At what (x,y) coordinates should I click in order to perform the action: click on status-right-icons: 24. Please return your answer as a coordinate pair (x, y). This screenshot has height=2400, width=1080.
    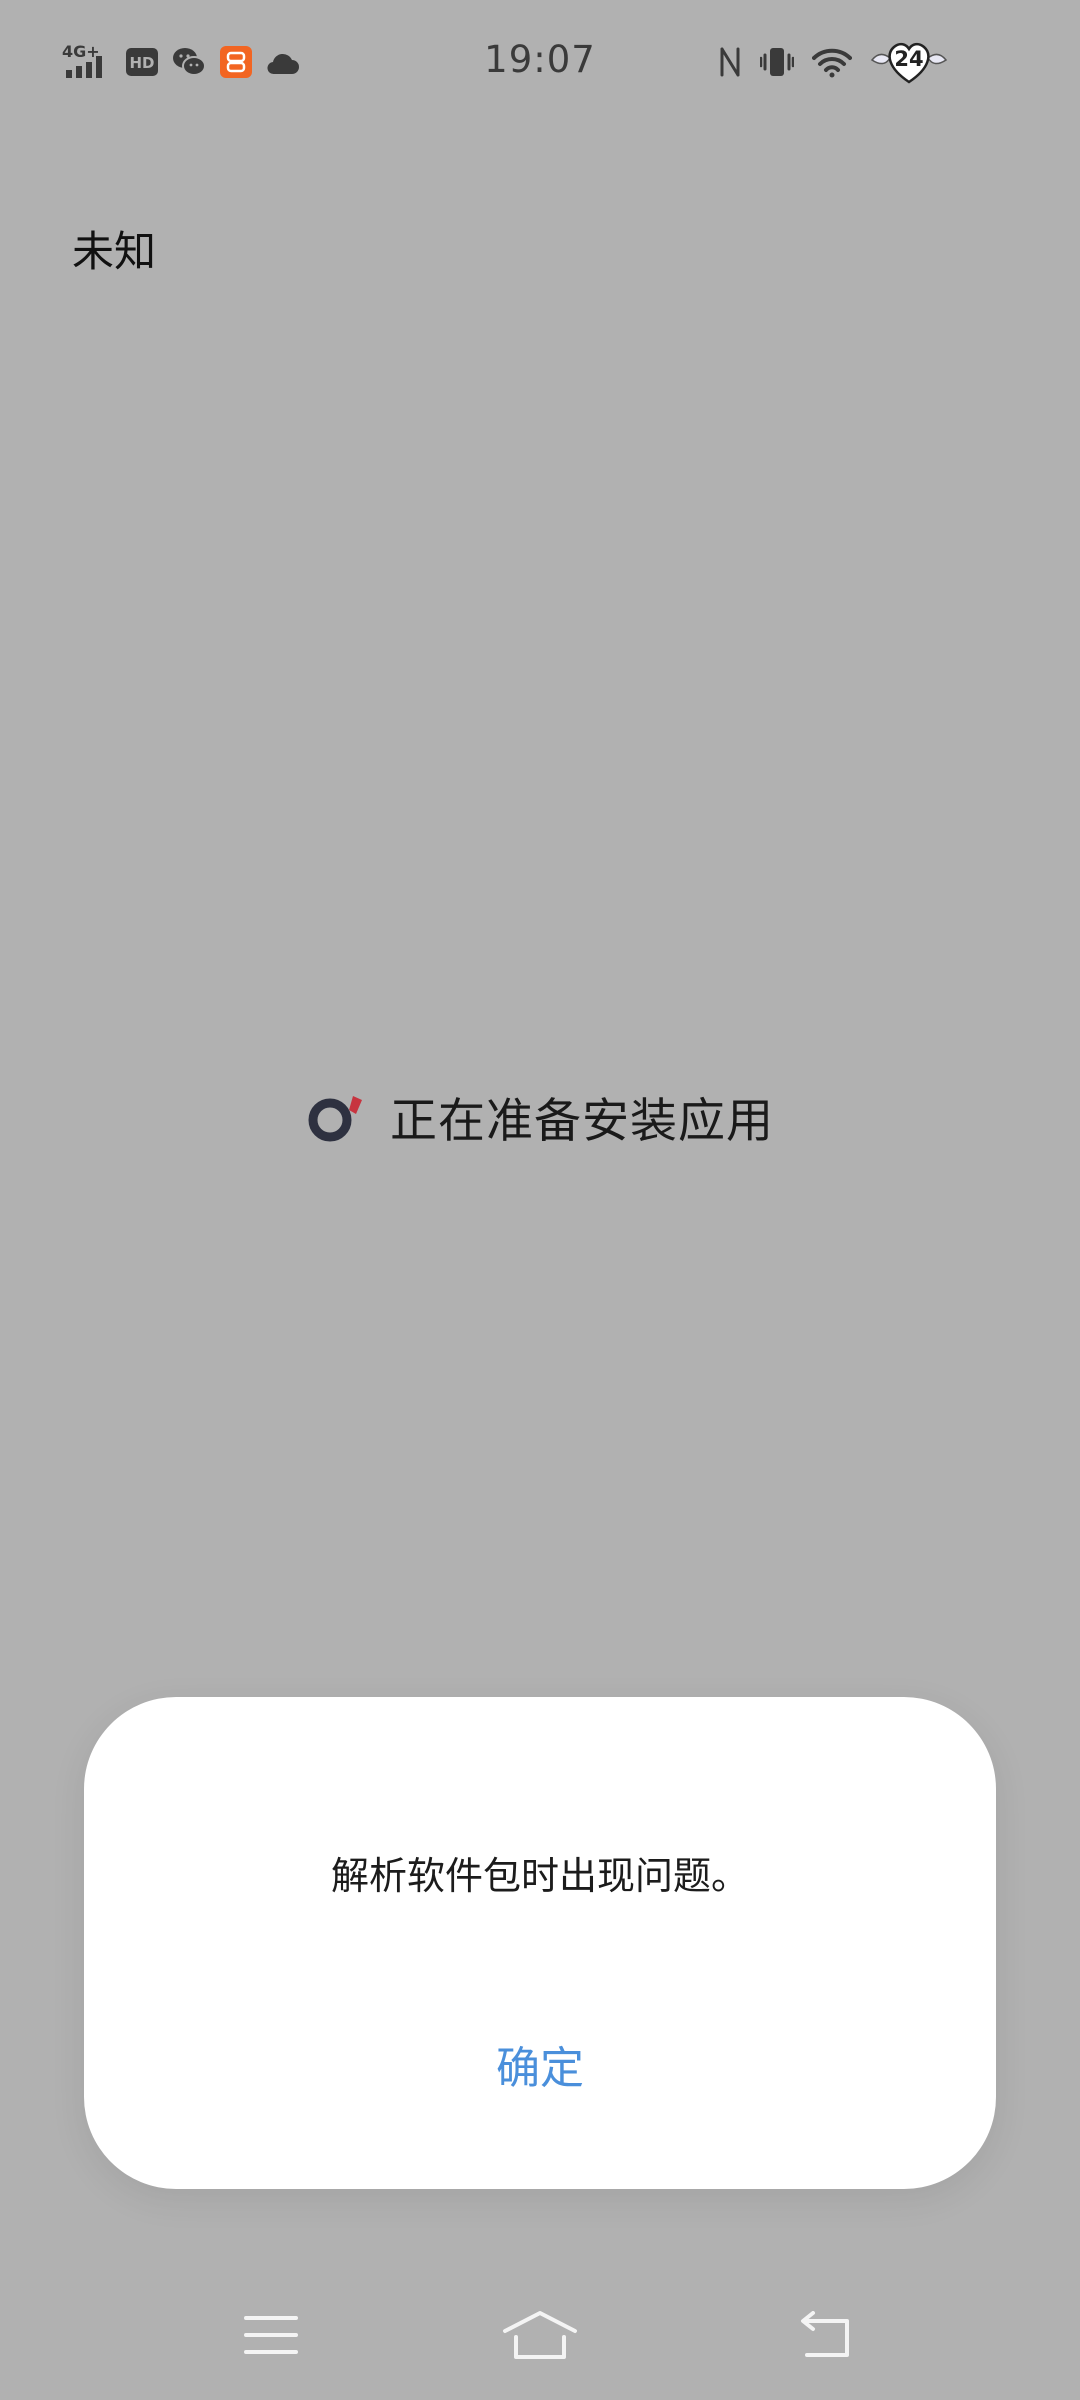
    Looking at the image, I should click on (833, 62).